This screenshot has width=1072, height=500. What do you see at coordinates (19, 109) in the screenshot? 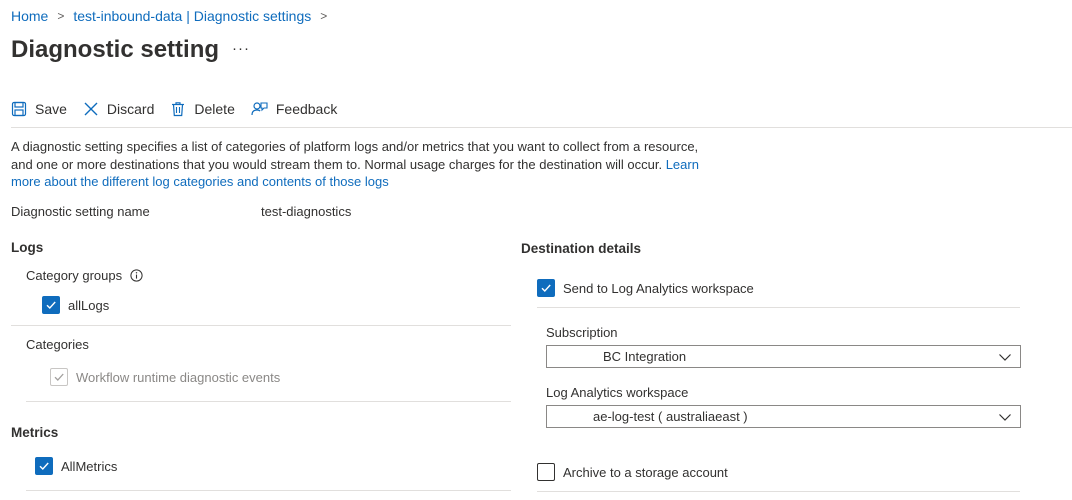
I see `save-icon` at bounding box center [19, 109].